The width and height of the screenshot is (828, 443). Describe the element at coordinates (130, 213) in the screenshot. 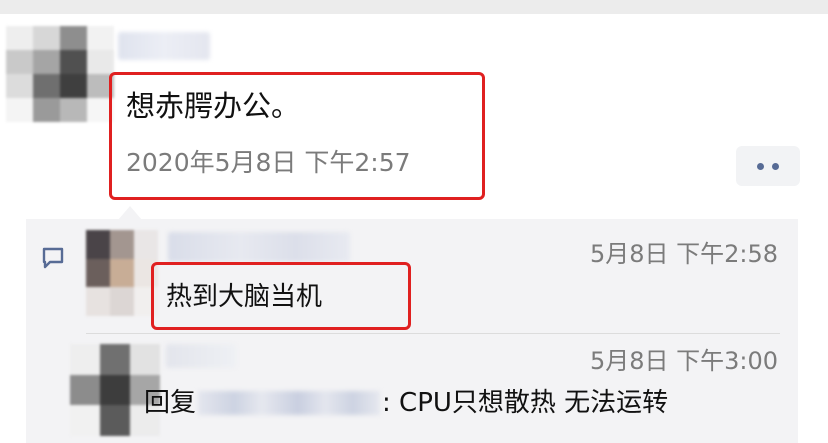

I see `comments-pointer` at that location.